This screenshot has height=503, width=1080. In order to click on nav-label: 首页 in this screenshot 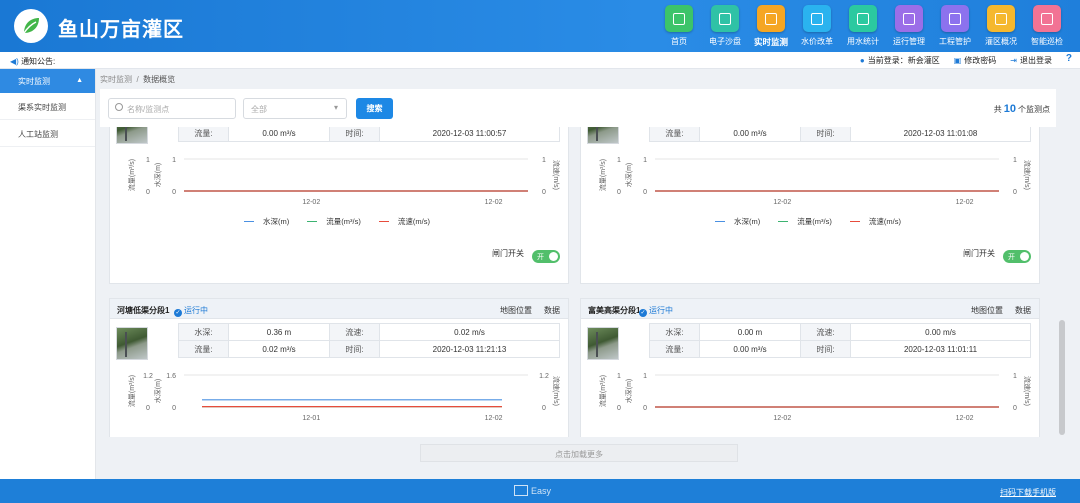, I will do `click(679, 41)`.